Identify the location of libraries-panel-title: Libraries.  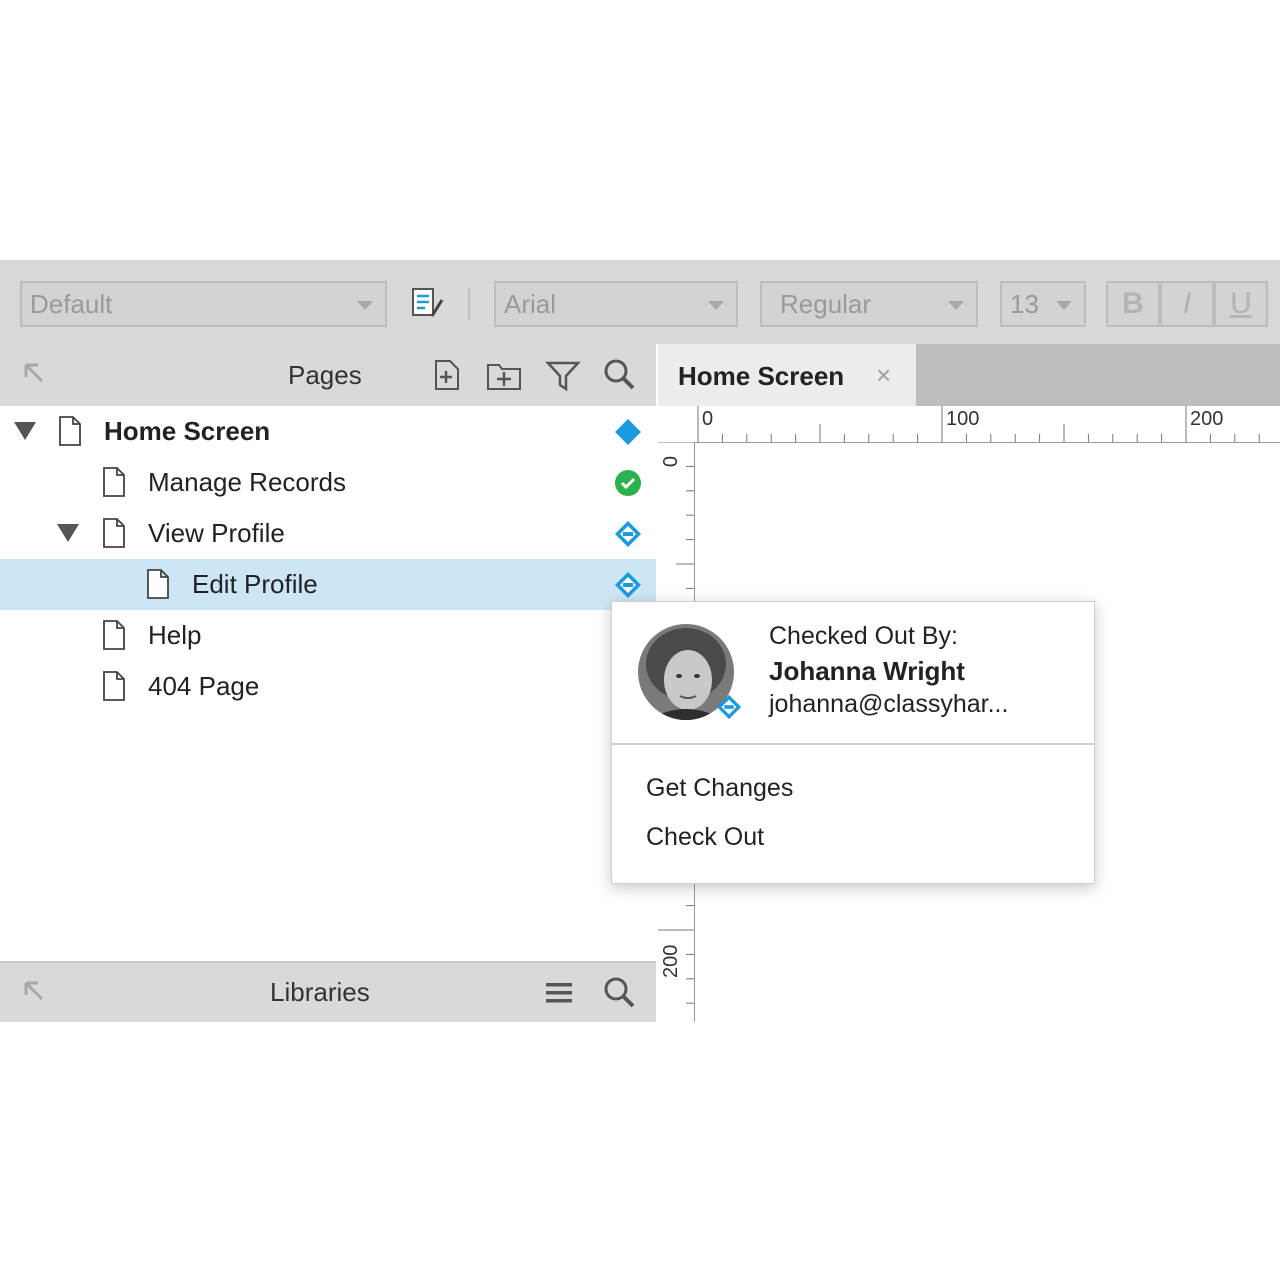
(320, 992).